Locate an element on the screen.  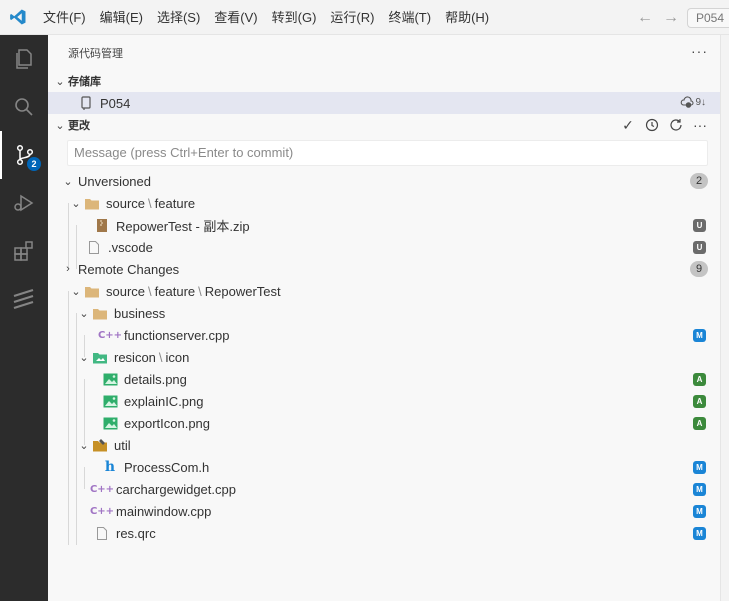
menu-go: 转到(G) is located at coordinates (294, 17).